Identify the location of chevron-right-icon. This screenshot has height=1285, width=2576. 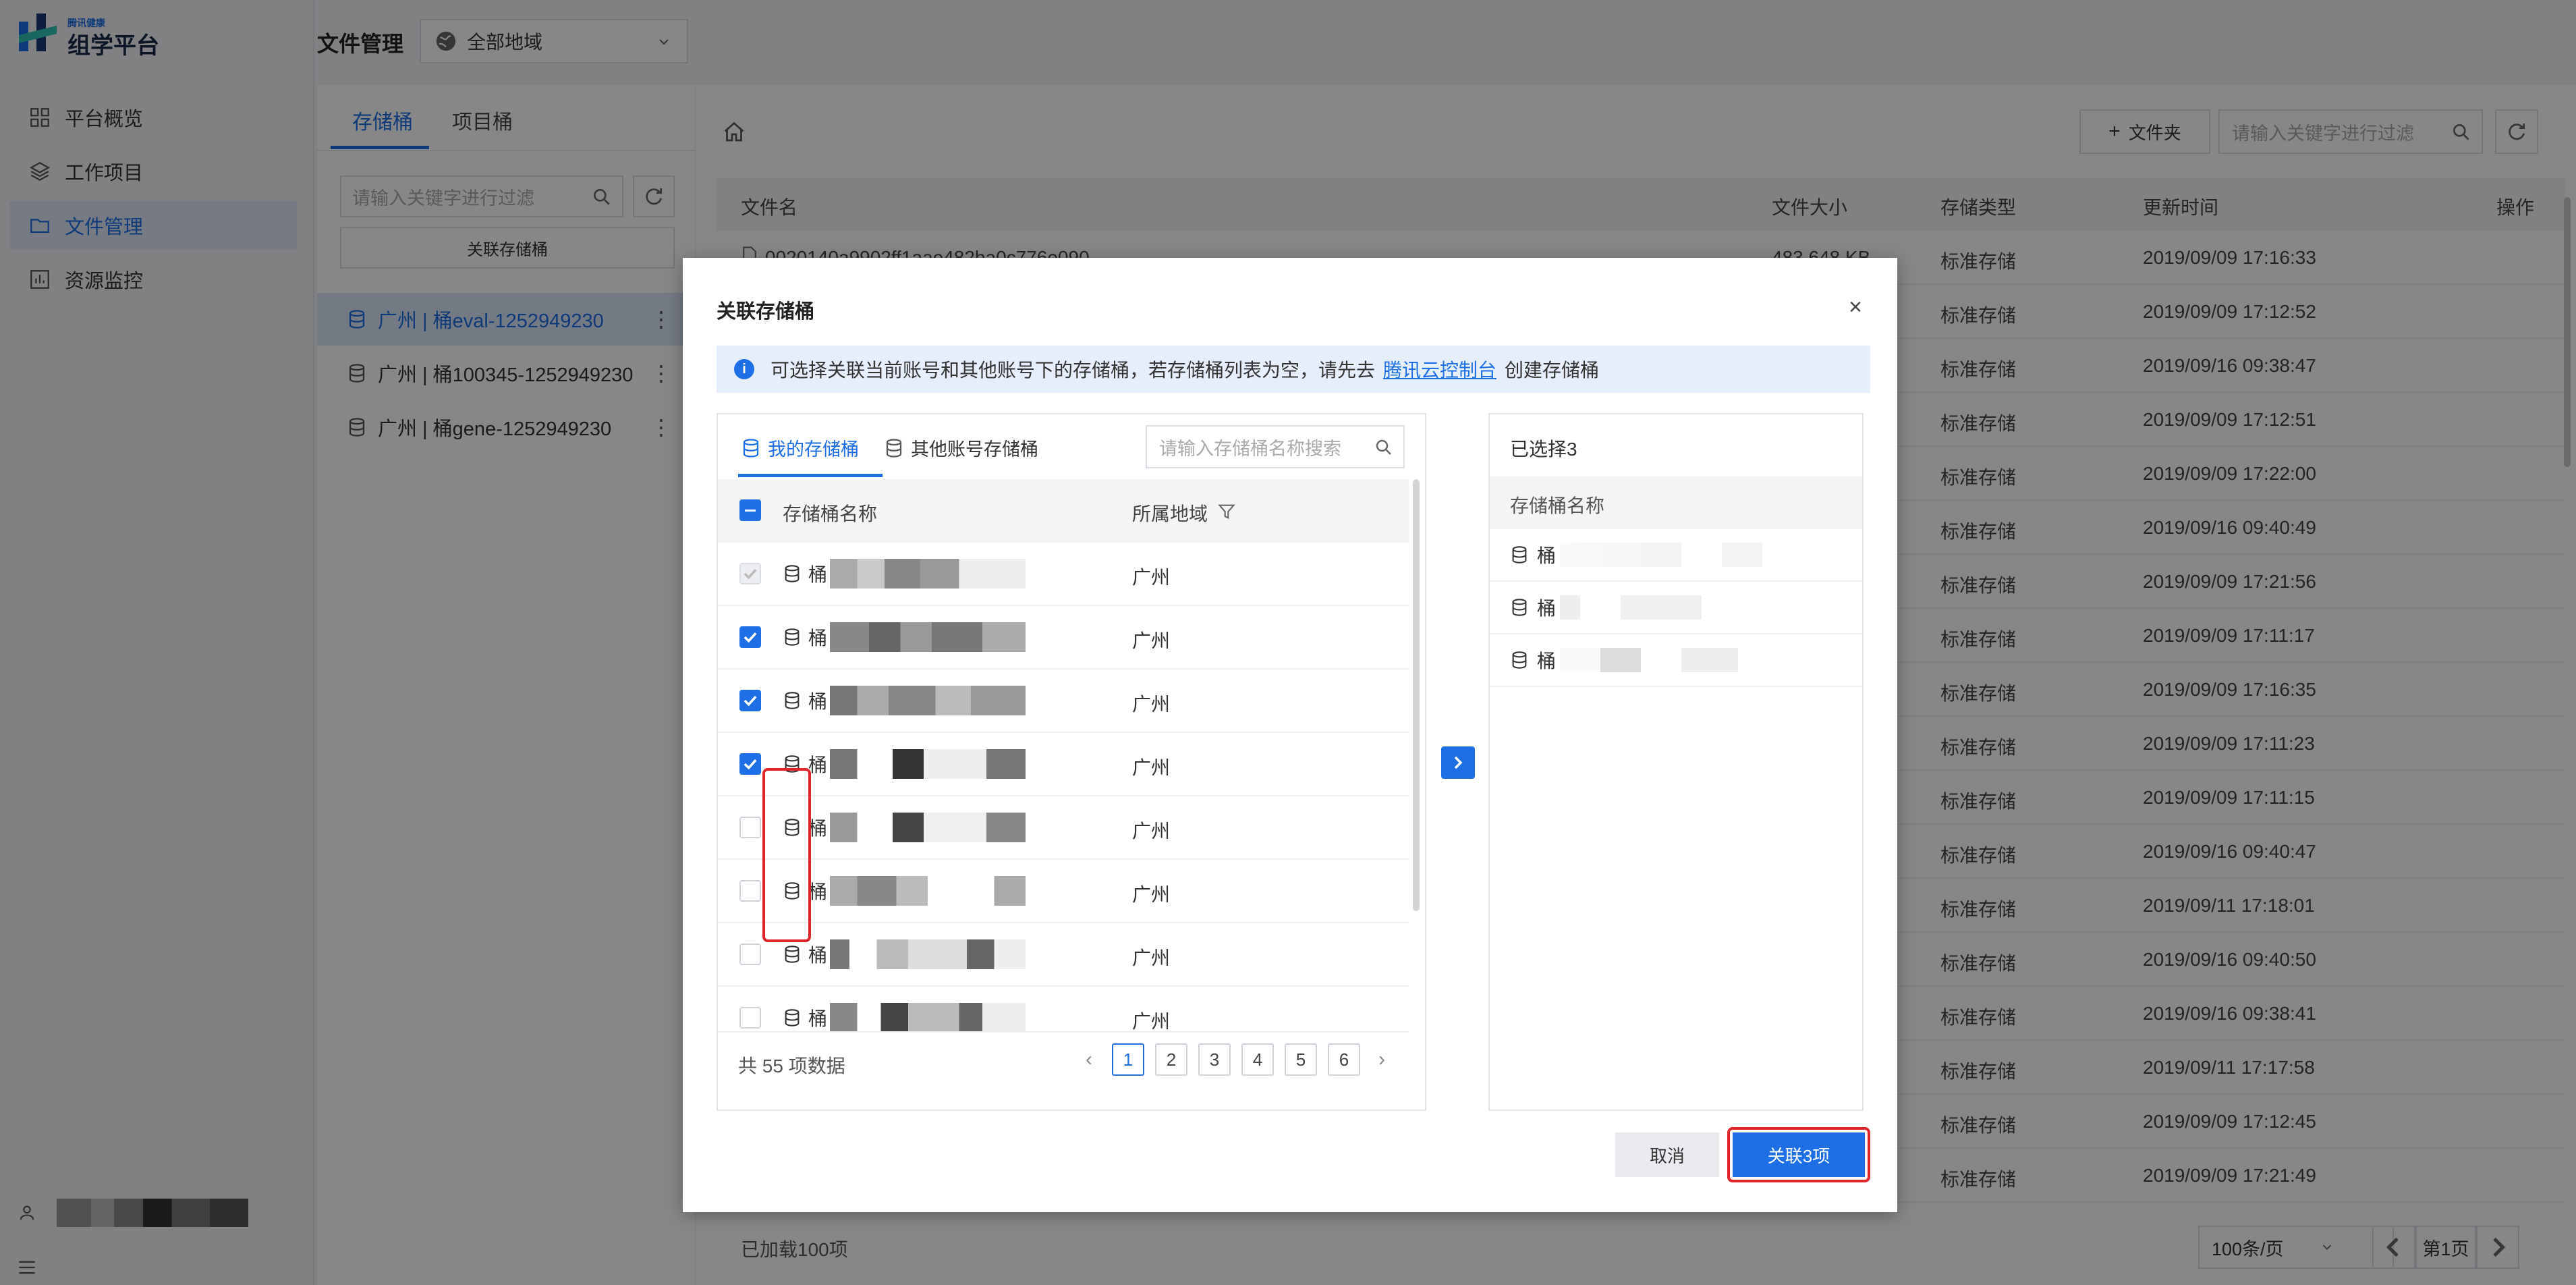
(1458, 763).